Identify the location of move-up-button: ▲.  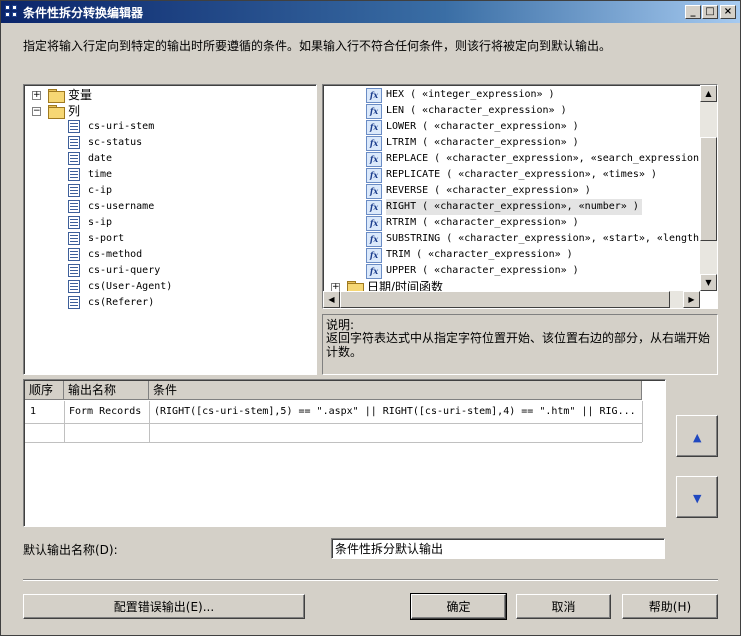
(697, 436).